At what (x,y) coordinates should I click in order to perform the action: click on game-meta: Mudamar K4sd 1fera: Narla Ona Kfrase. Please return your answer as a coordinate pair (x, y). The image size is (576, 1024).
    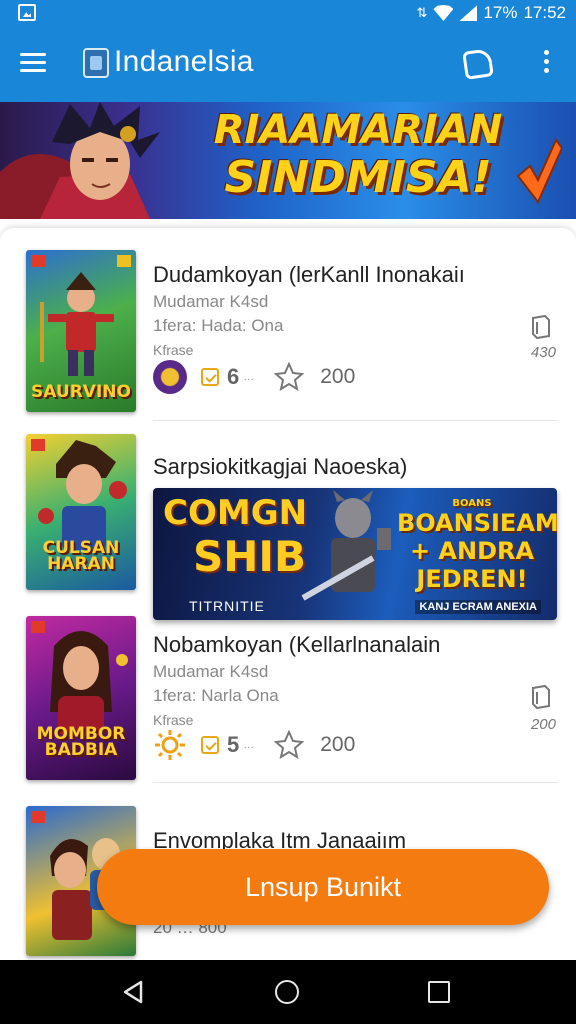
    Looking at the image, I should click on (216, 696).